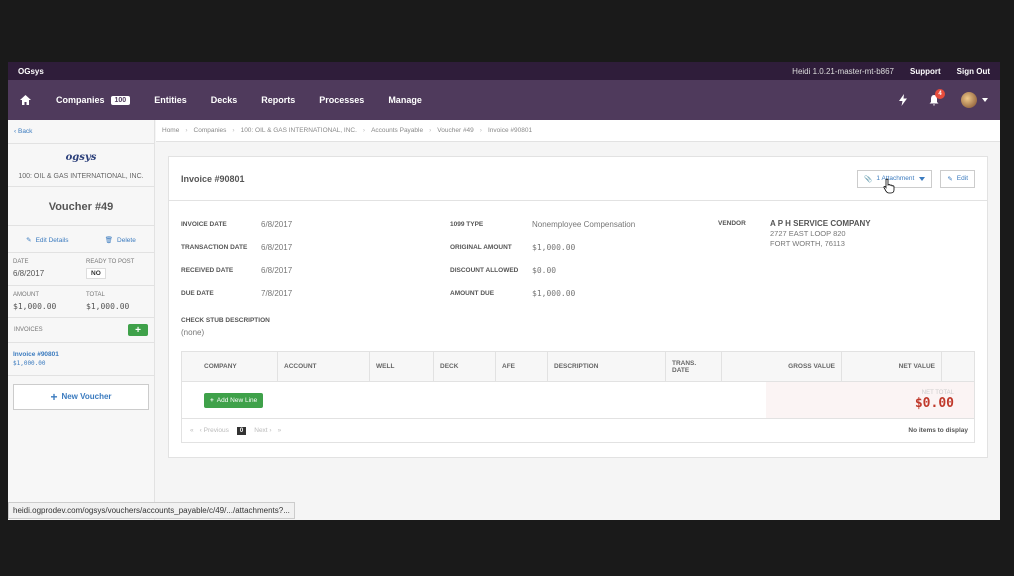  Describe the element at coordinates (28, 330) in the screenshot. I see `invoices-label: INVOICES` at that location.